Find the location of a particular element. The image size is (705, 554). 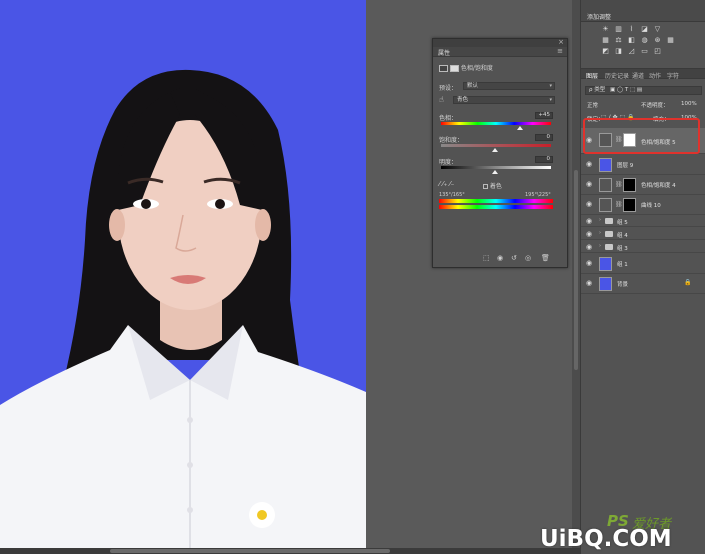

invert-icon: ◩ is located at coordinates (605, 51).